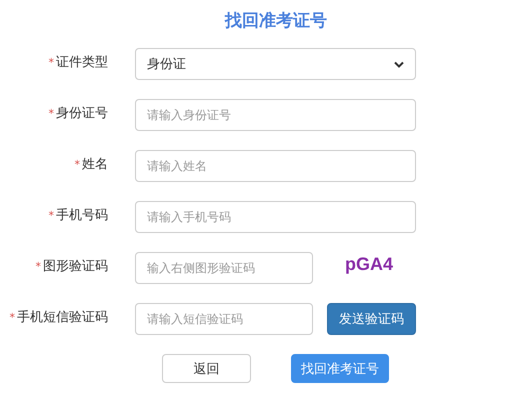 The width and height of the screenshot is (506, 412). What do you see at coordinates (206, 368) in the screenshot?
I see `back-button: 返回` at bounding box center [206, 368].